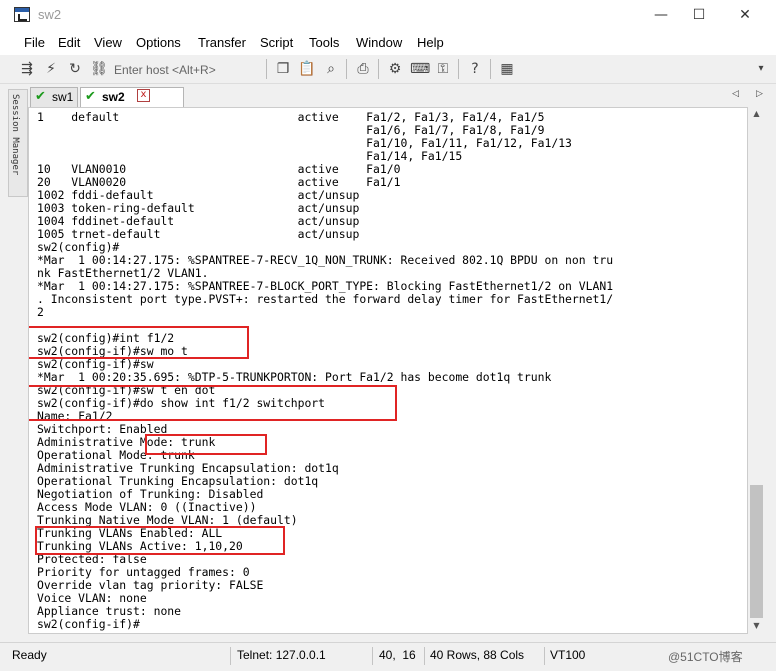 The height and width of the screenshot is (671, 776). Describe the element at coordinates (160, 540) in the screenshot. I see `highlight-box-trunking-vlans` at that location.